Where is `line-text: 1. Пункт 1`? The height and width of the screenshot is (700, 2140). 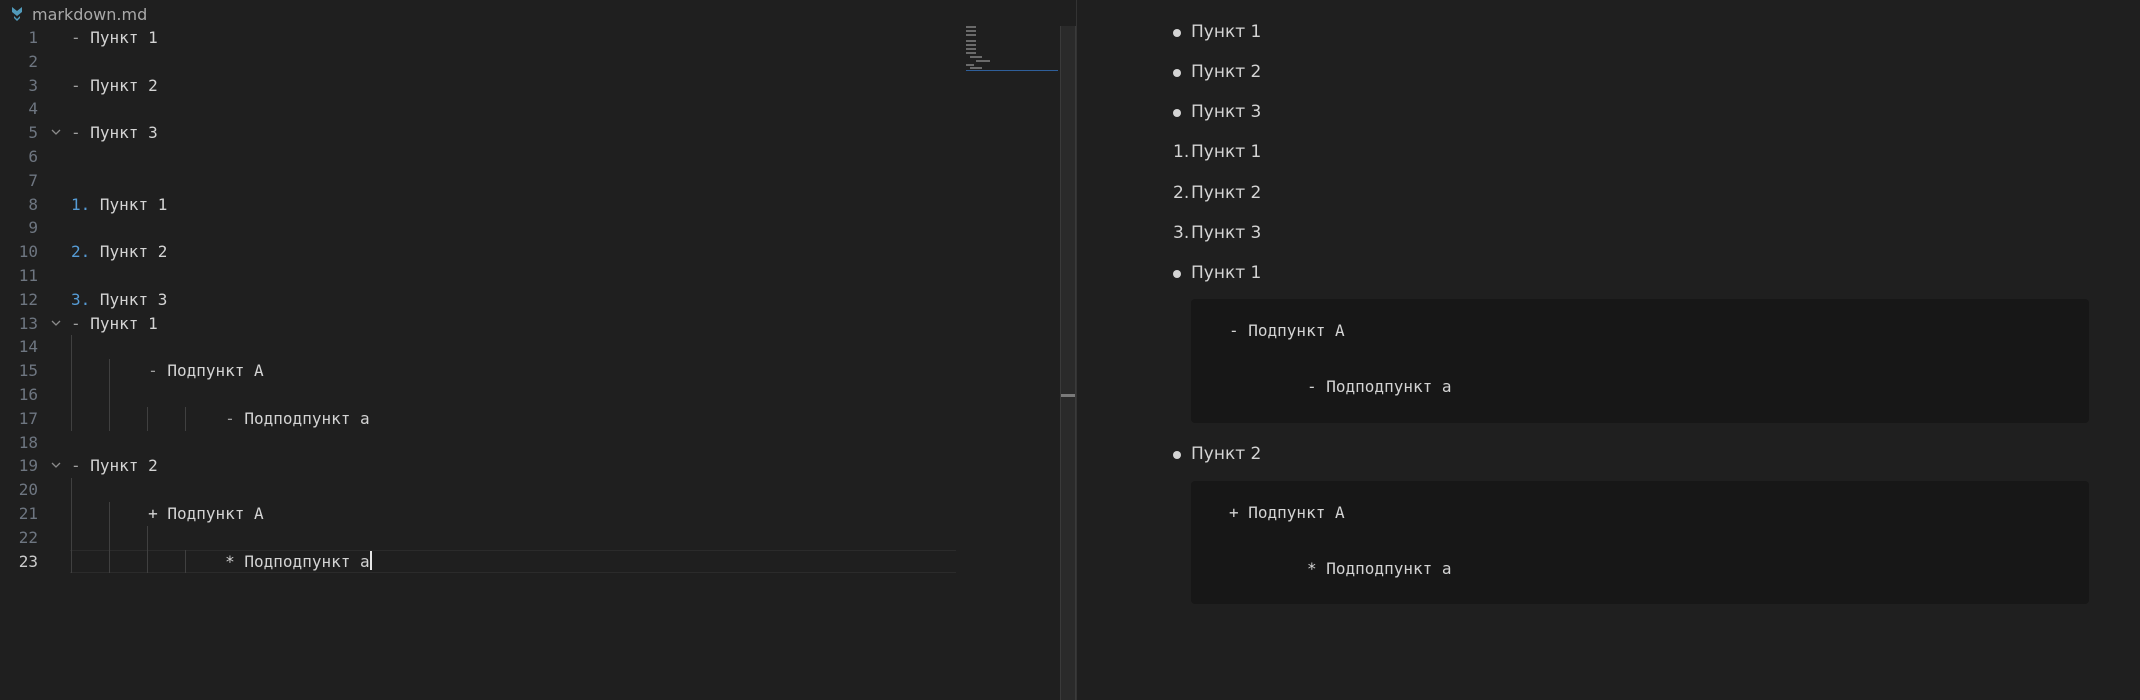 line-text: 1. Пункт 1 is located at coordinates (119, 205).